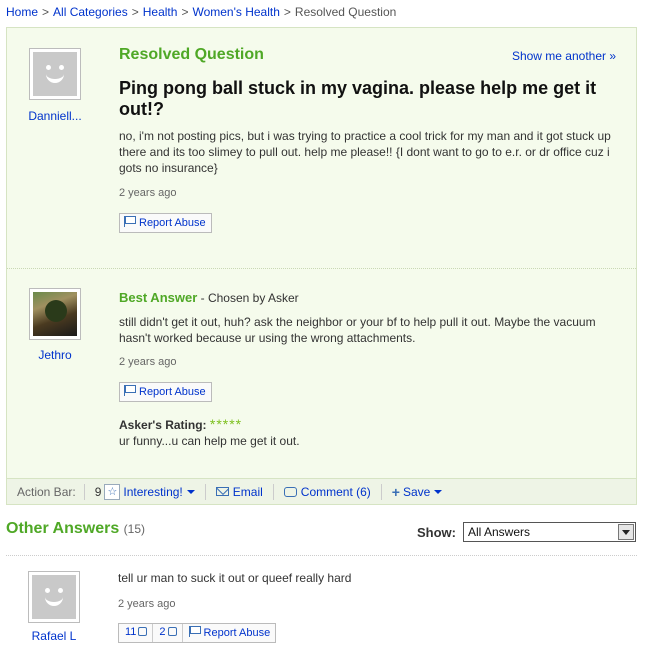  I want to click on other-answers-heading: Other Answers (15), so click(75, 529).